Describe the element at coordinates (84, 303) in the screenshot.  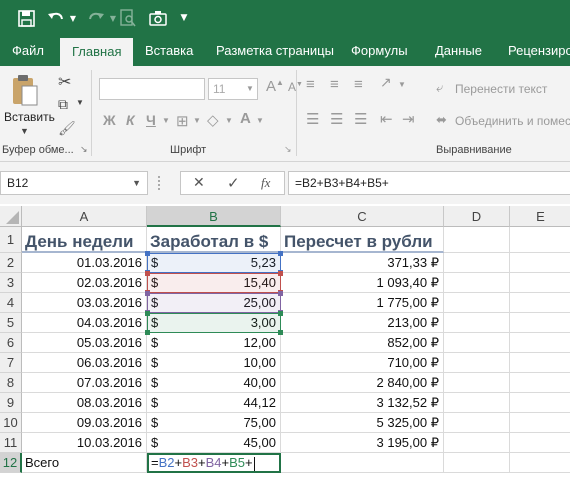
I see `date-cell: 03.03.2016` at that location.